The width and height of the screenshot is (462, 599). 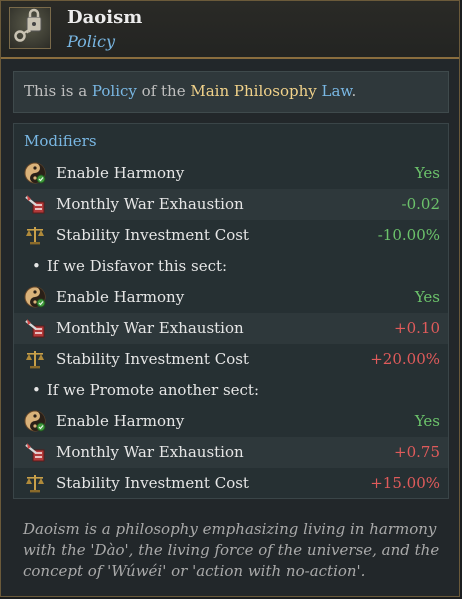 I want to click on modifier-value: +0.75, so click(x=417, y=452).